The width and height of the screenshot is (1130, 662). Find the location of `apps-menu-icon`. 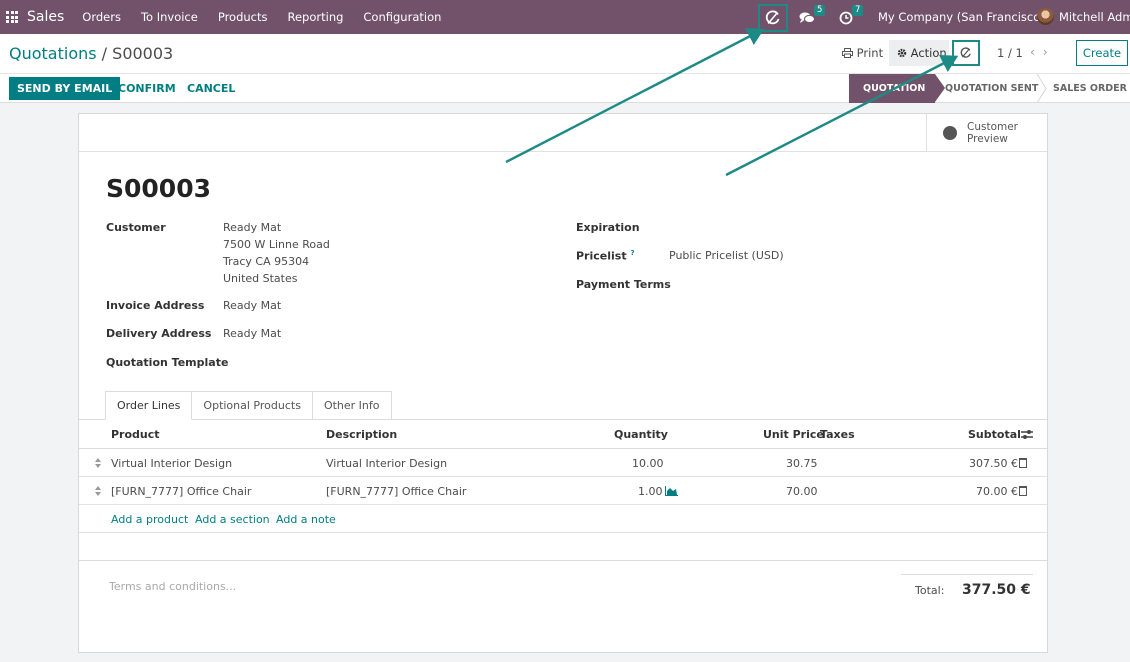

apps-menu-icon is located at coordinates (12, 17).